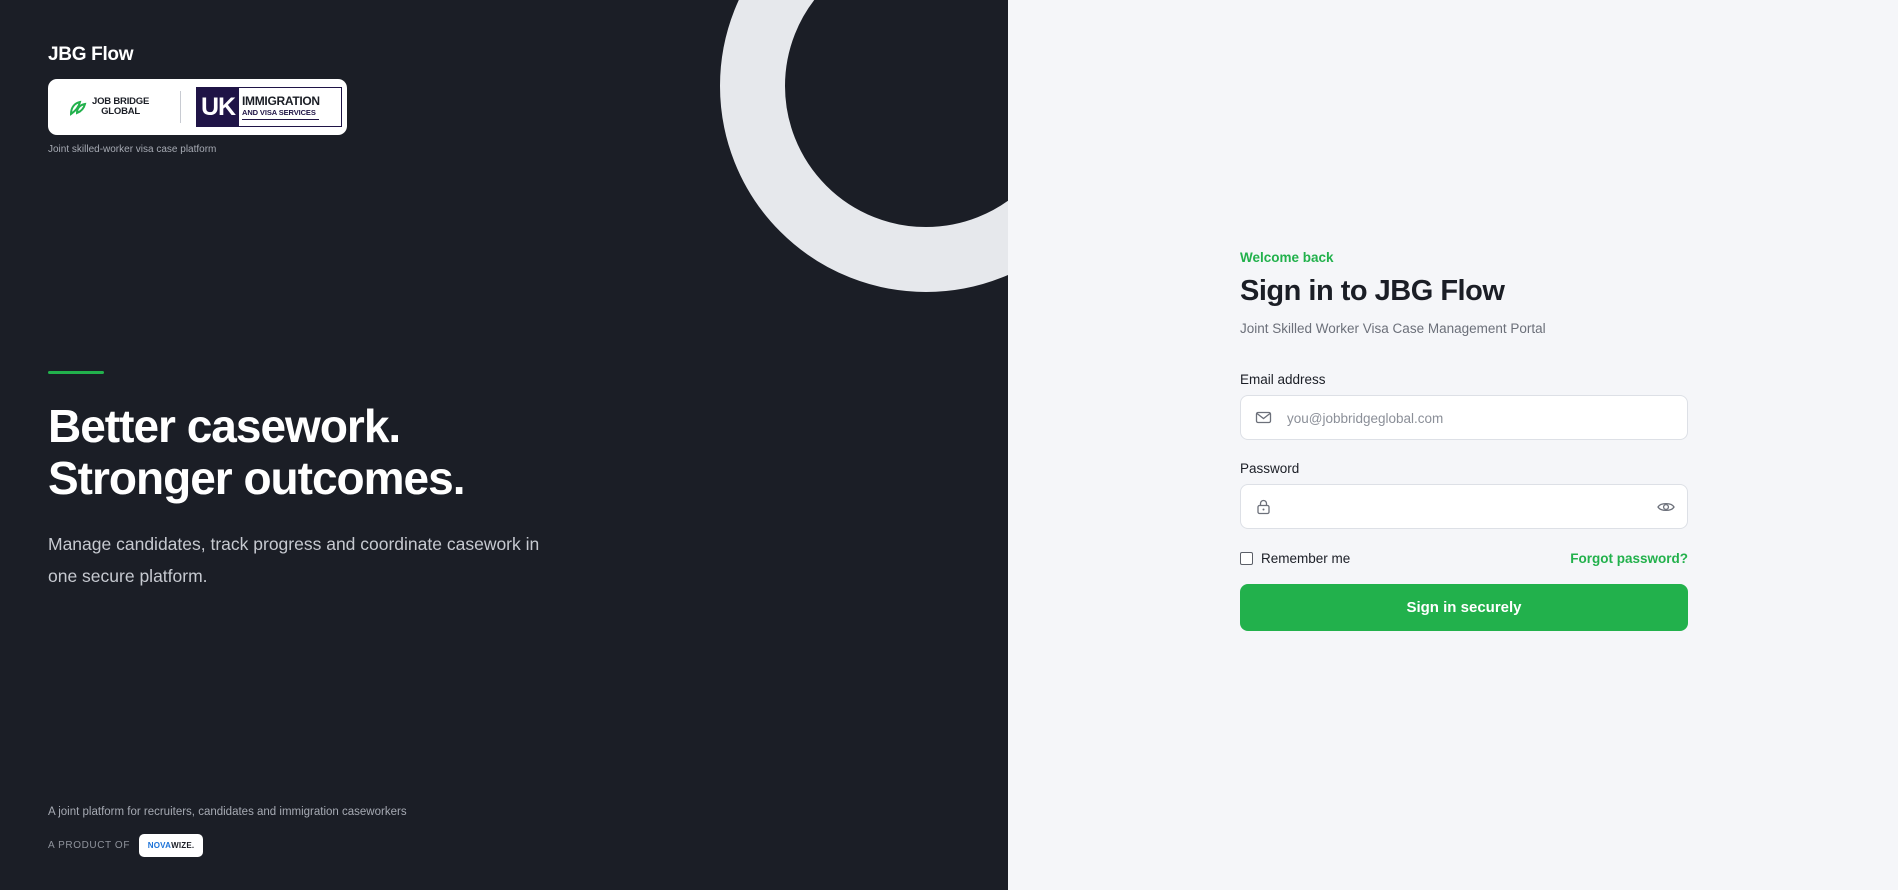 This screenshot has width=1898, height=890. I want to click on job-bridge-leaf-icon, so click(78, 108).